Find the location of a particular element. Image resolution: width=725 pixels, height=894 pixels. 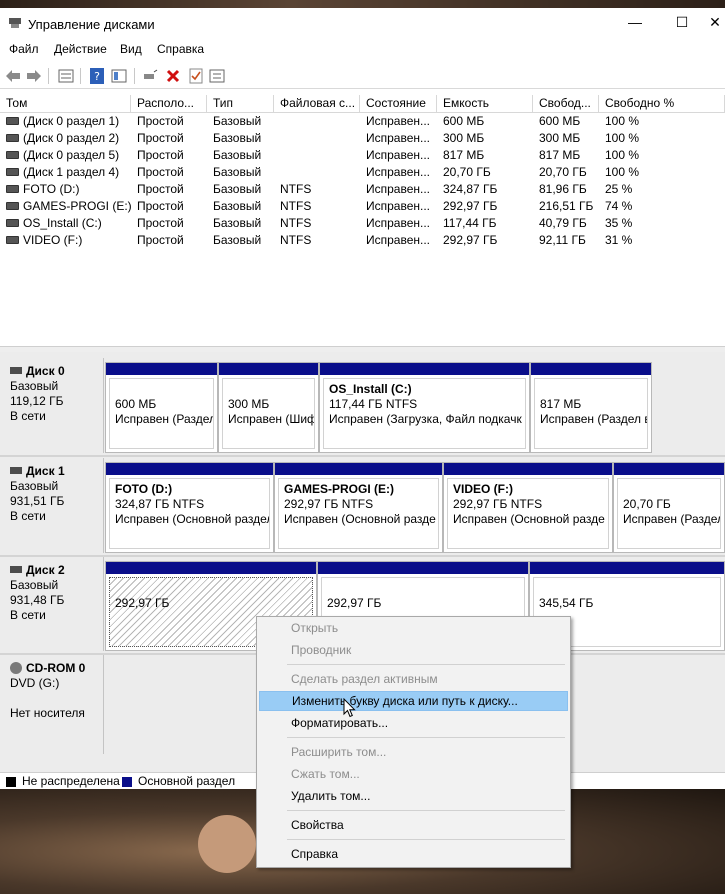

volume-cell-volume: (Диск 1 раздел 4) is located at coordinates (65, 172).